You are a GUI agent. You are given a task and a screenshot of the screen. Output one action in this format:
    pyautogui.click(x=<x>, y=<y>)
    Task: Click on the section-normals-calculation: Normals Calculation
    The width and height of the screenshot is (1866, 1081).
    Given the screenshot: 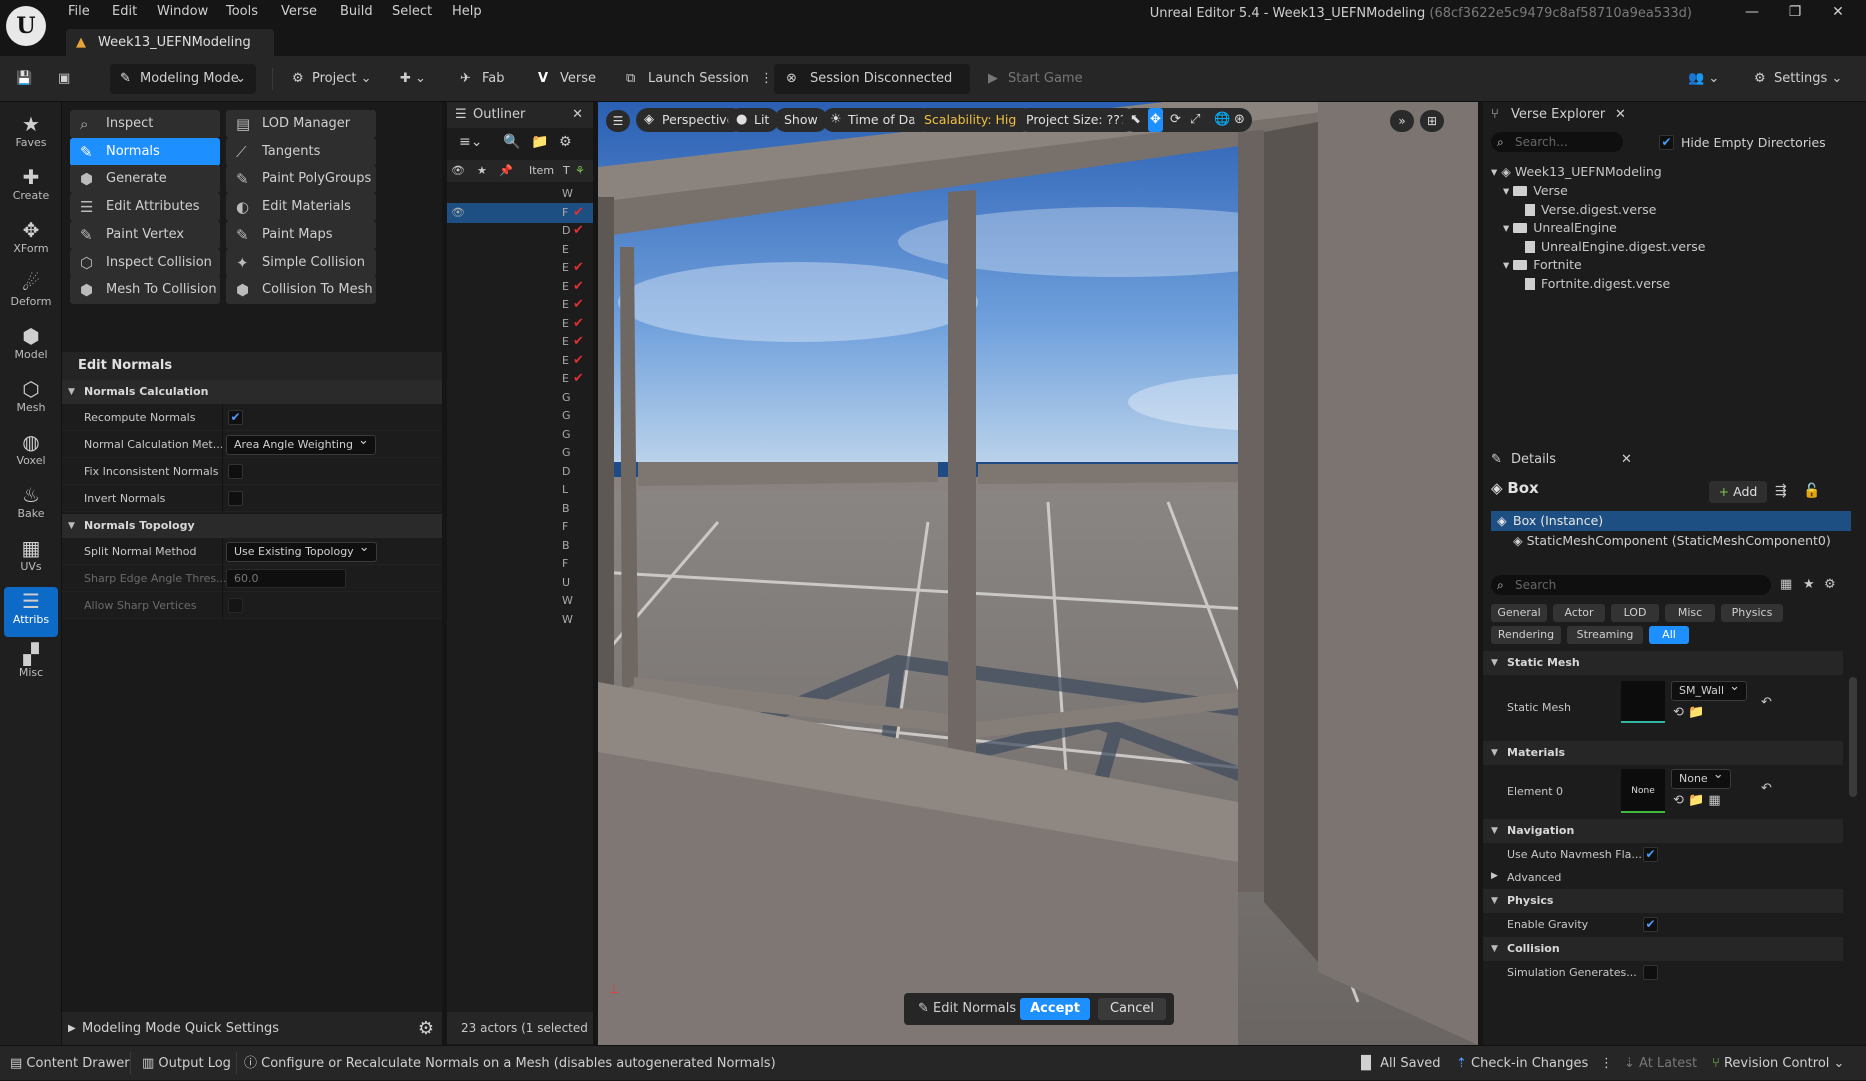 What is the action you would take?
    pyautogui.click(x=252, y=392)
    